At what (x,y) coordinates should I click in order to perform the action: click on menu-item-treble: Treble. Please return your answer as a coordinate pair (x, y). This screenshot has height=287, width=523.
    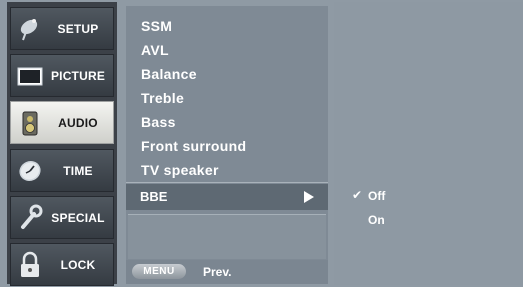
    Looking at the image, I should click on (162, 98).